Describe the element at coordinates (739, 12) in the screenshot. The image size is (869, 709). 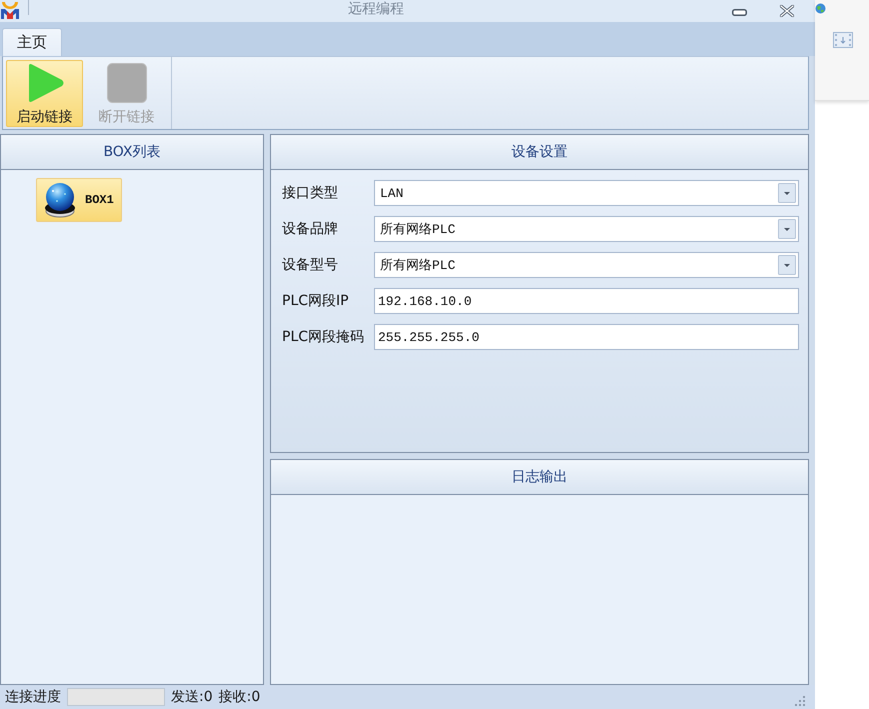
I see `minimize-icon` at that location.